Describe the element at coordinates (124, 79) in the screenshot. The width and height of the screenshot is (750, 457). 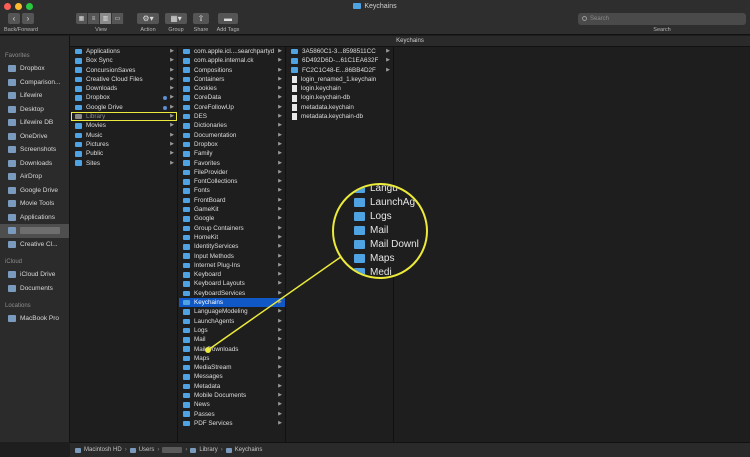
I see `list-item: Creative Cloud Files ▶` at that location.